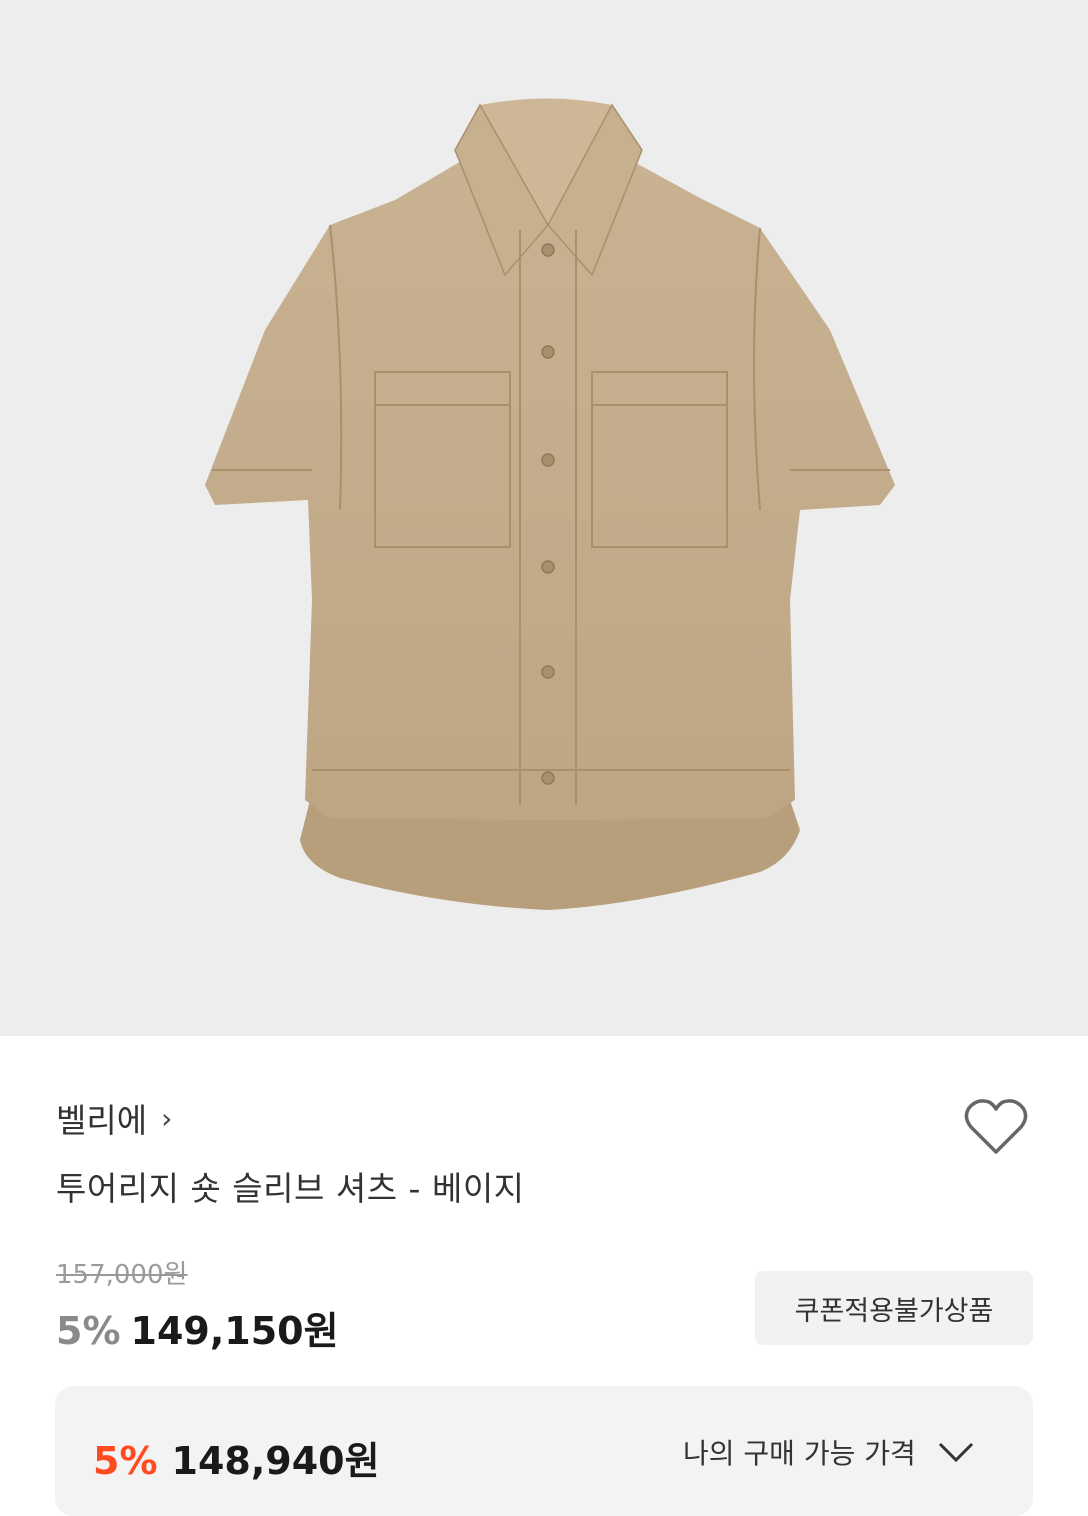 The image size is (1088, 1516). Describe the element at coordinates (955, 1452) in the screenshot. I see `chevron-down-icon` at that location.